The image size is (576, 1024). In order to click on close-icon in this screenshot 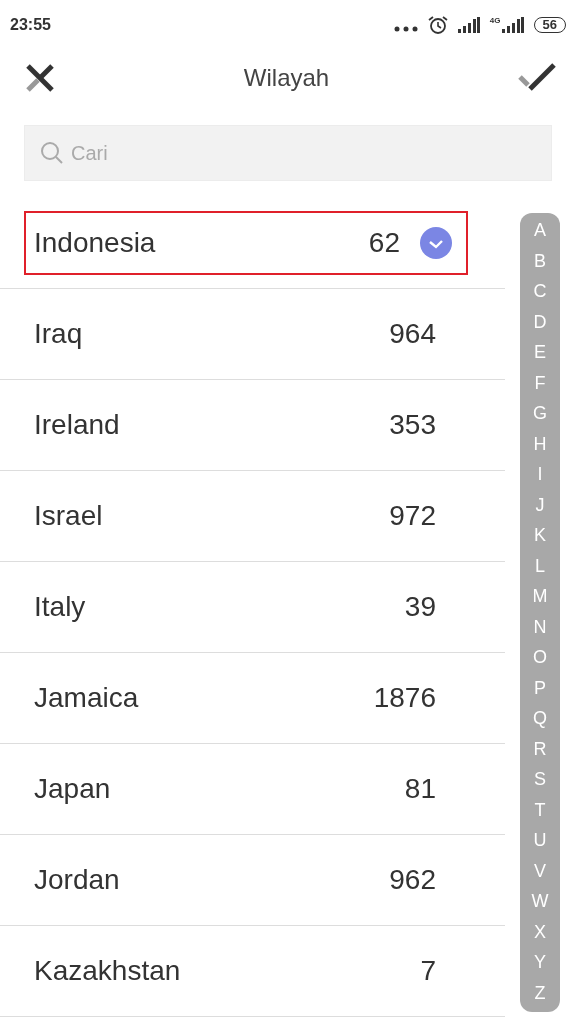, I will do `click(40, 77)`.